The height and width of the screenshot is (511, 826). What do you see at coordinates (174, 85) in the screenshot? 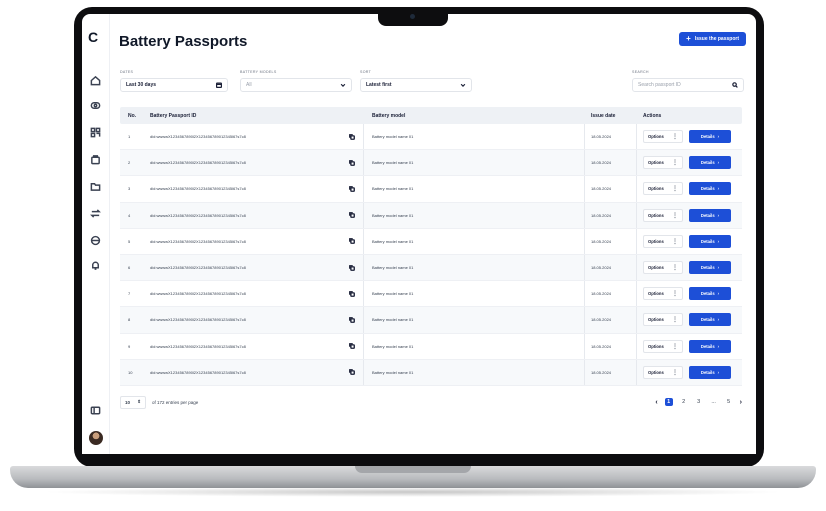
I see `dates-select: Last 30 days` at bounding box center [174, 85].